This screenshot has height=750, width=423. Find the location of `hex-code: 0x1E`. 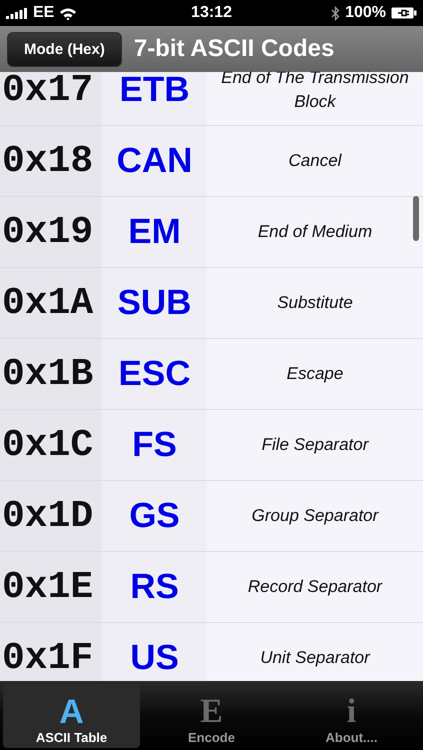

hex-code: 0x1E is located at coordinates (51, 587).